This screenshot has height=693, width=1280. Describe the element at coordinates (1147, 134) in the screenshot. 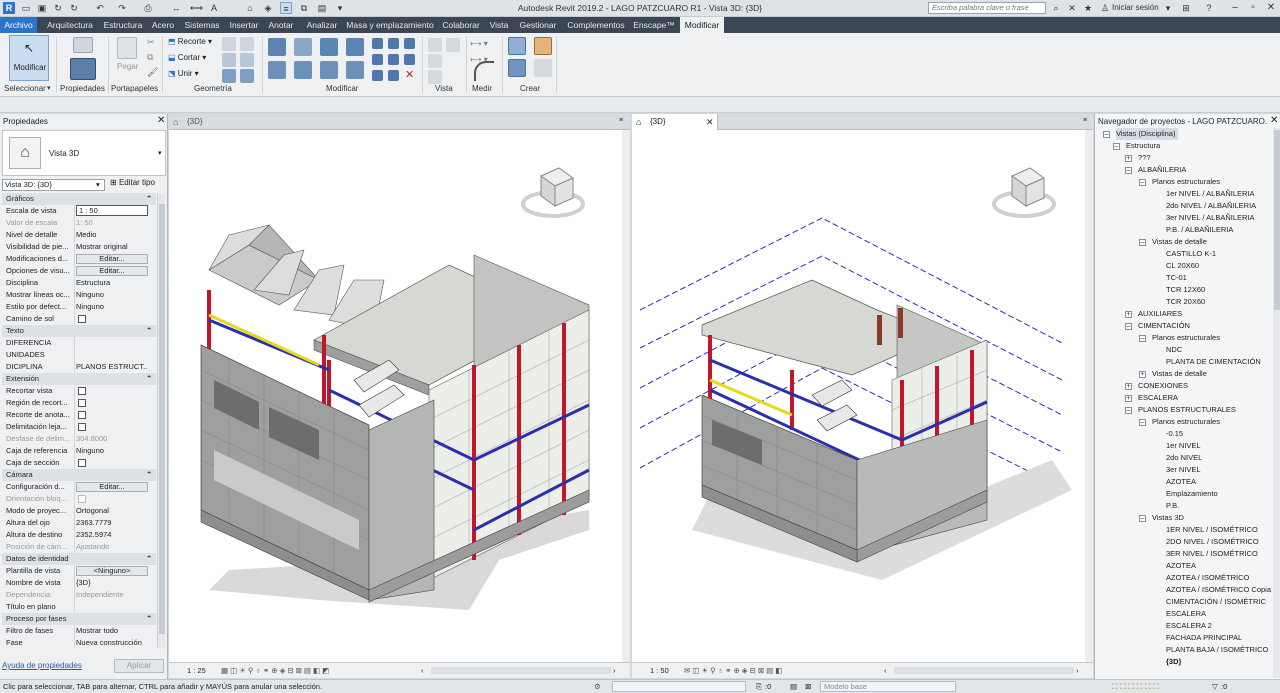

I see `browser-item: Vistas (Disciplina)` at that location.